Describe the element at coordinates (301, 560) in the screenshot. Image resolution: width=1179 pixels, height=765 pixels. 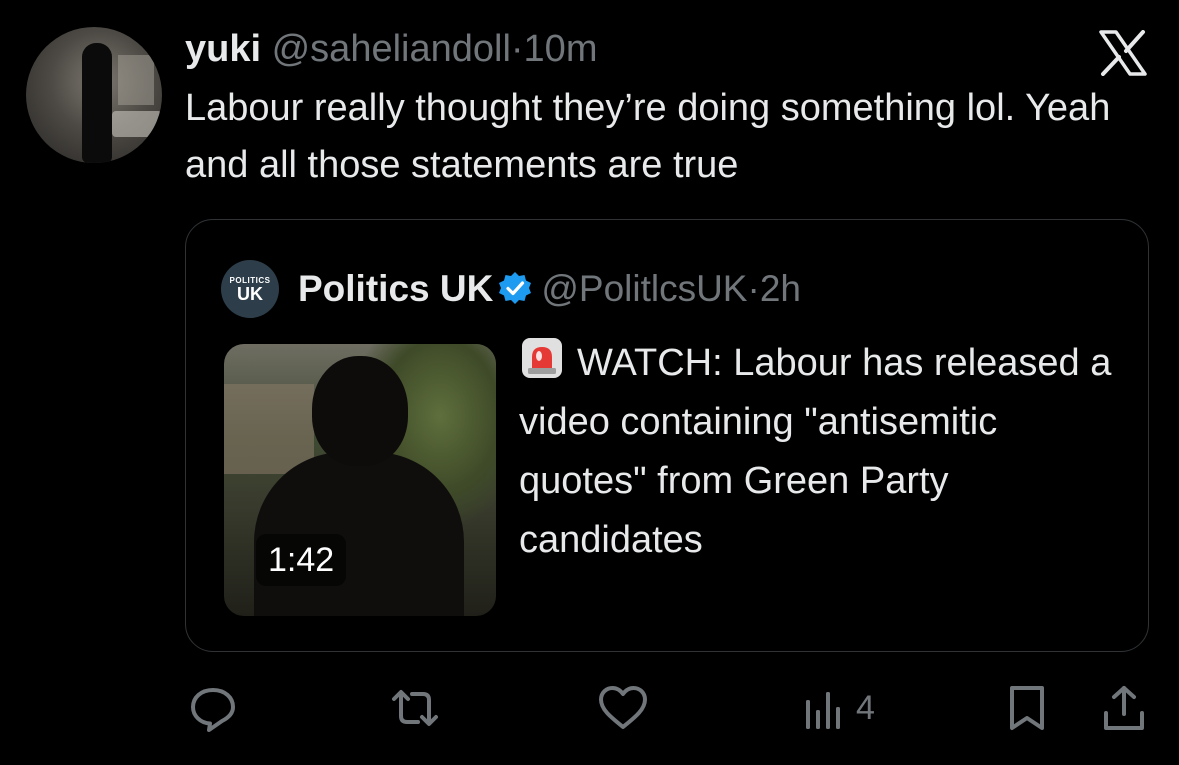
I see `video-duration-badge: 1:42` at that location.